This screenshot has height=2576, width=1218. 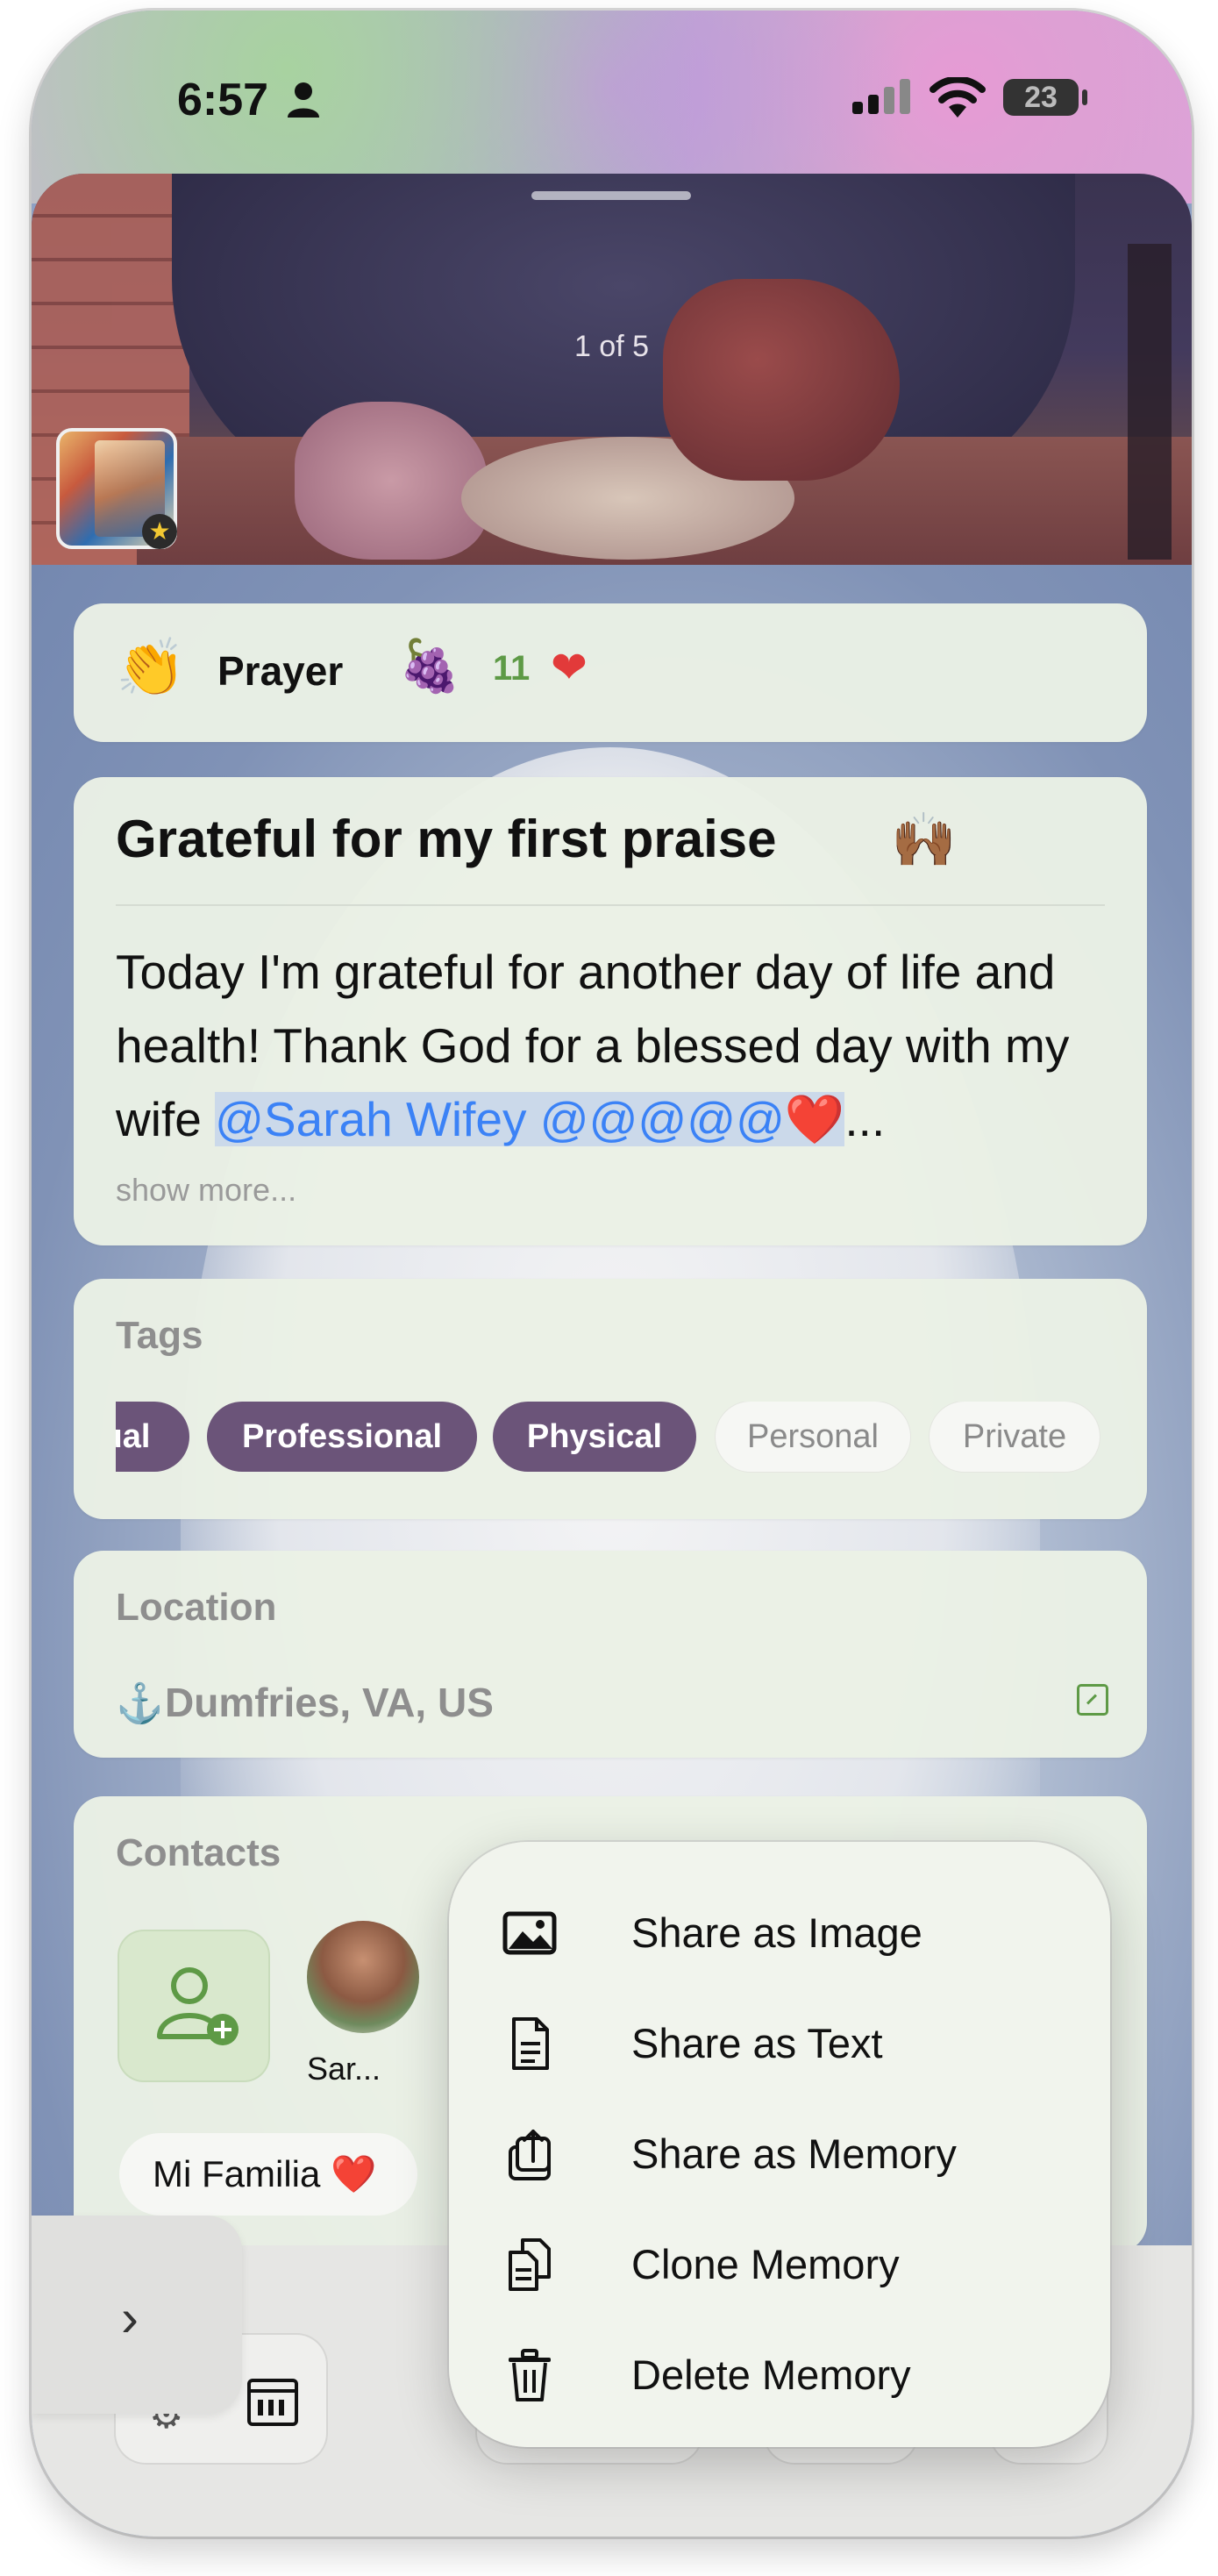 I want to click on menu-item-delete-memory: Delete Memory, so click(x=783, y=2375).